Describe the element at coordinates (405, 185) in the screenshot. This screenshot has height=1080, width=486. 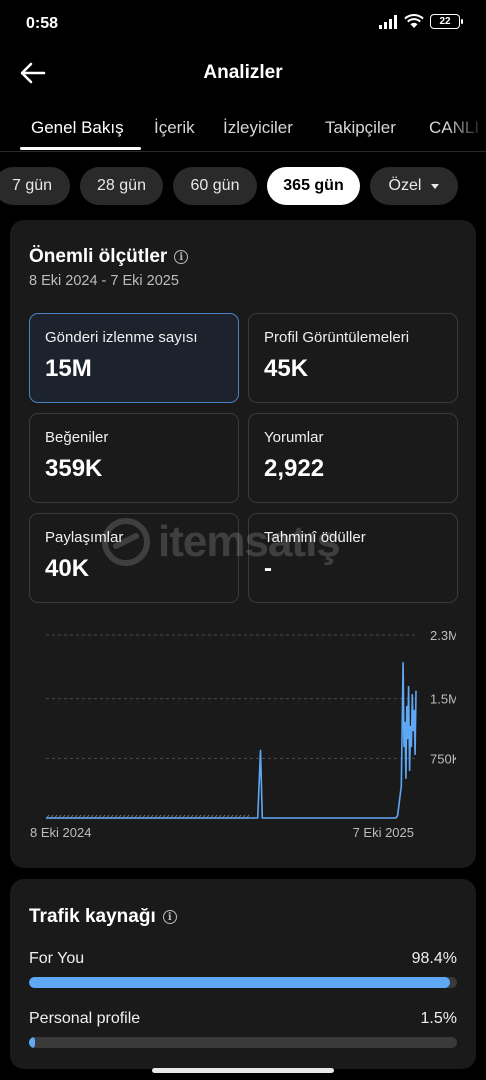
I see `range-chip-label: Özel` at that location.